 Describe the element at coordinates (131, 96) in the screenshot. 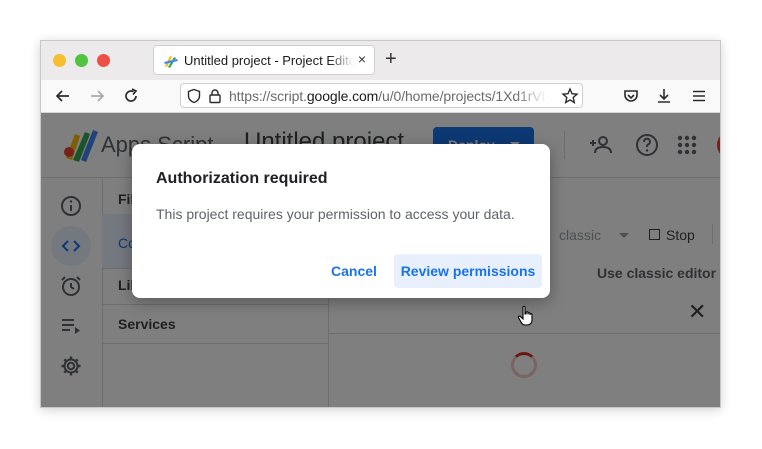

I see `reload-icon` at that location.